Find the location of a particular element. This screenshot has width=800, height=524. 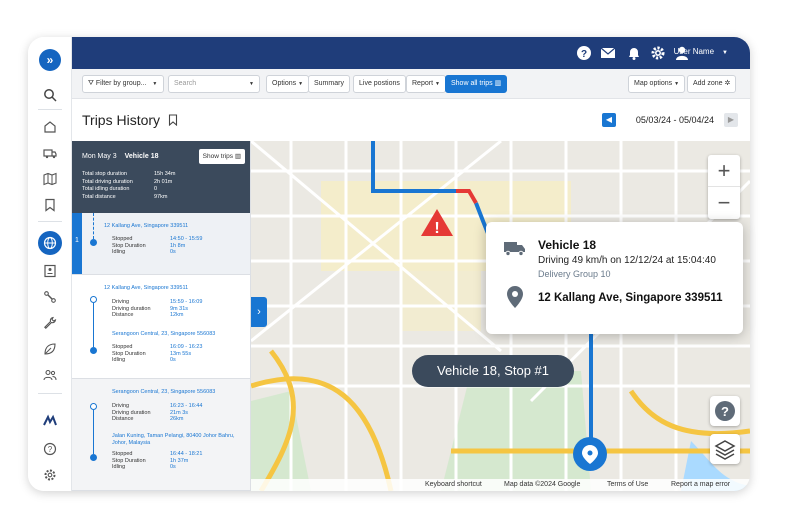

selected-index: 1 is located at coordinates (77, 240).